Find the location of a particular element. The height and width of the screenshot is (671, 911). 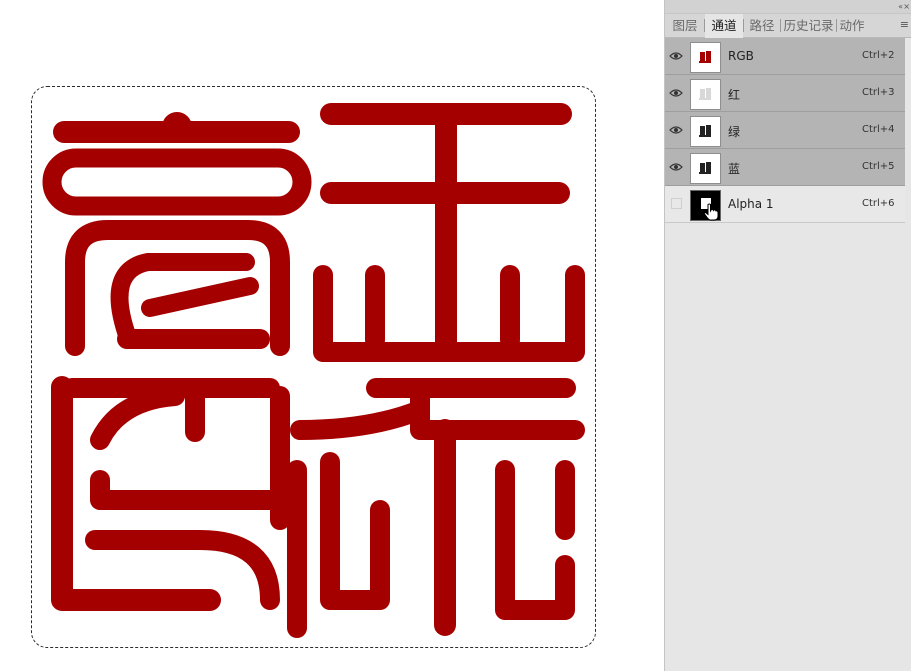

channel-row-red: 红 Ctrl+3 is located at coordinates (785, 93).